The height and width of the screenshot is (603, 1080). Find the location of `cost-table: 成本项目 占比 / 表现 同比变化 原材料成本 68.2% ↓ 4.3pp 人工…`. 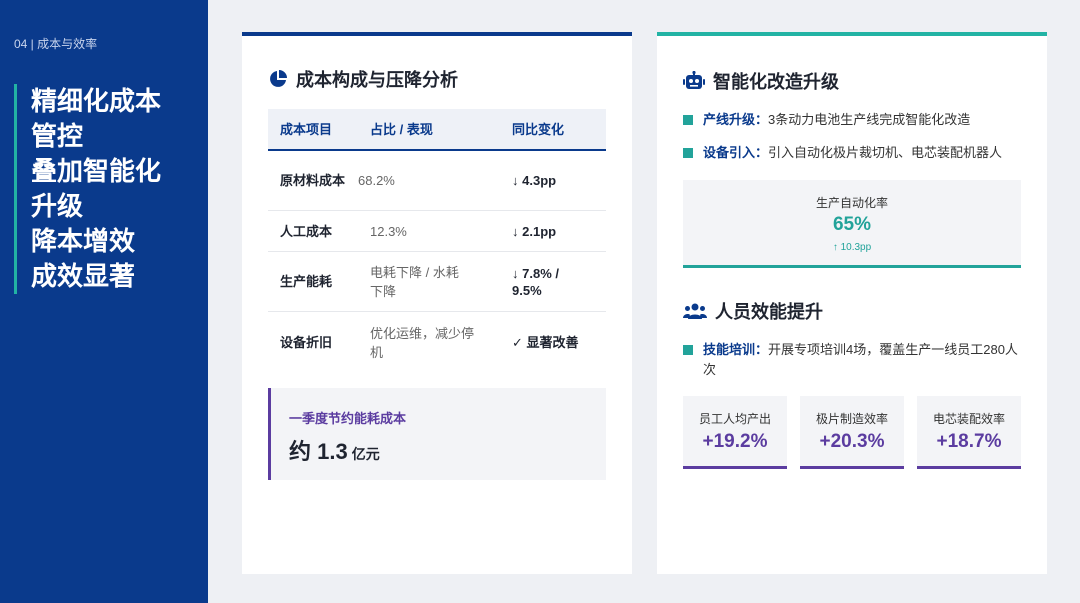

cost-table: 成本项目 占比 / 表现 同比变化 原材料成本 68.2% ↓ 4.3pp 人工… is located at coordinates (437, 241).